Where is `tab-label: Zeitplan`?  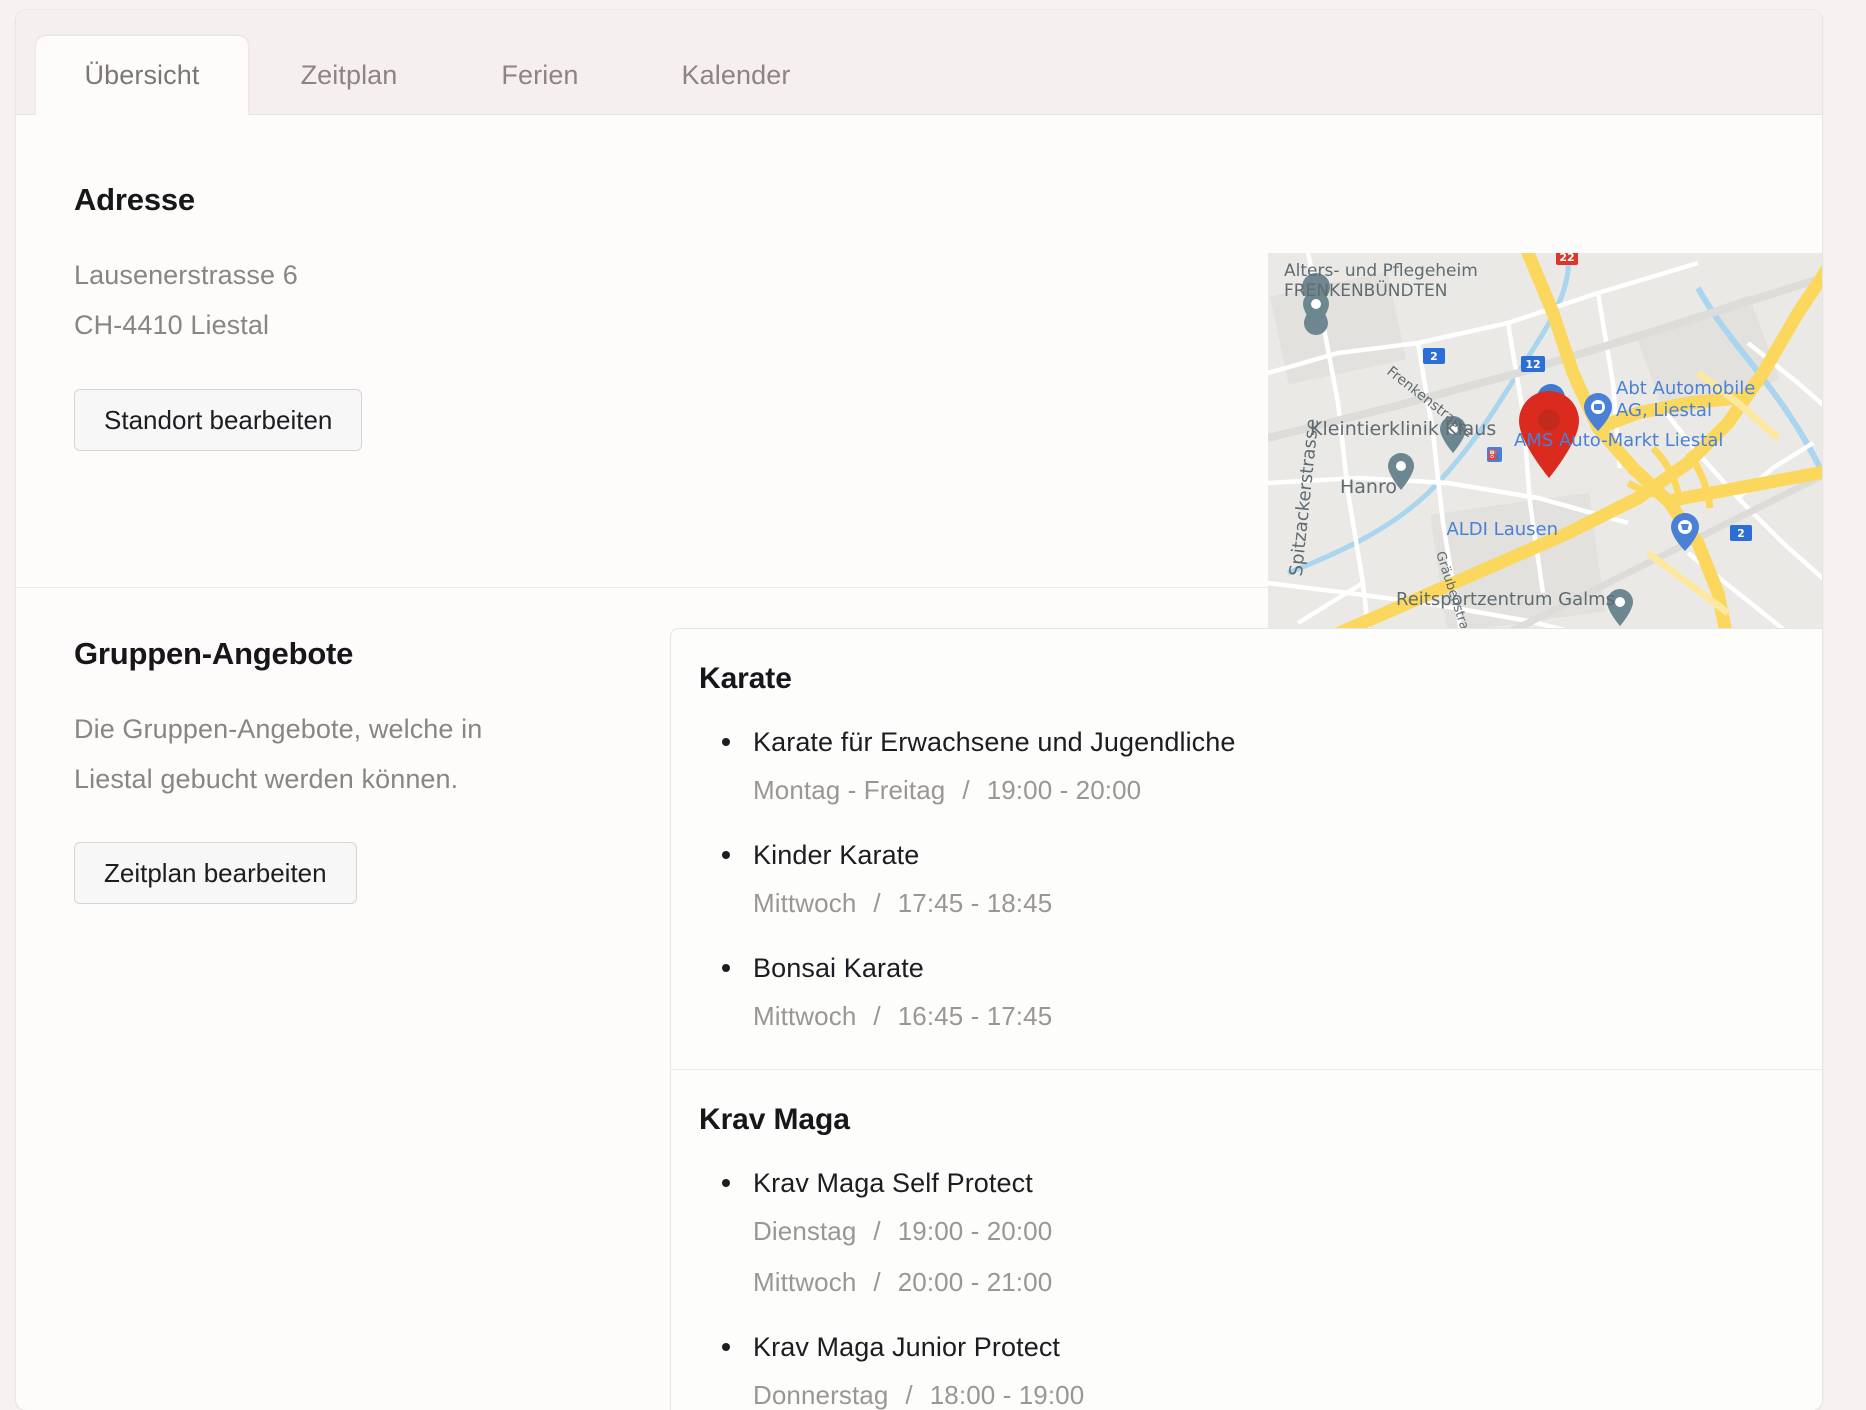
tab-label: Zeitplan is located at coordinates (349, 75).